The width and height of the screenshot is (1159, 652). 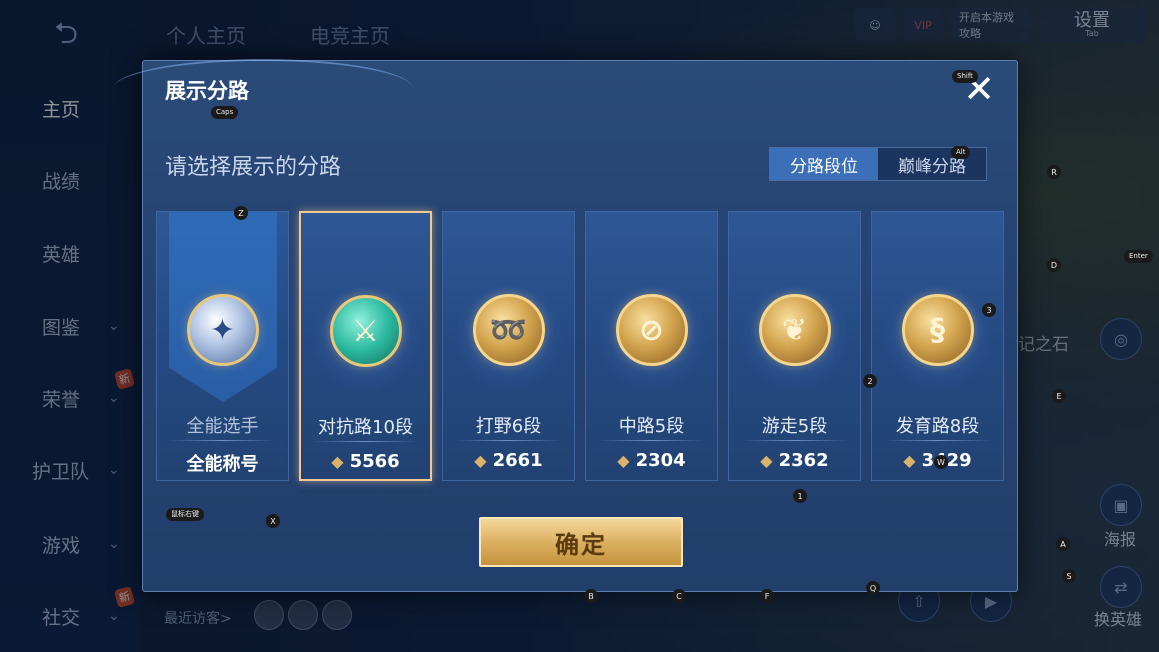 What do you see at coordinates (767, 596) in the screenshot?
I see `key-hint: F` at bounding box center [767, 596].